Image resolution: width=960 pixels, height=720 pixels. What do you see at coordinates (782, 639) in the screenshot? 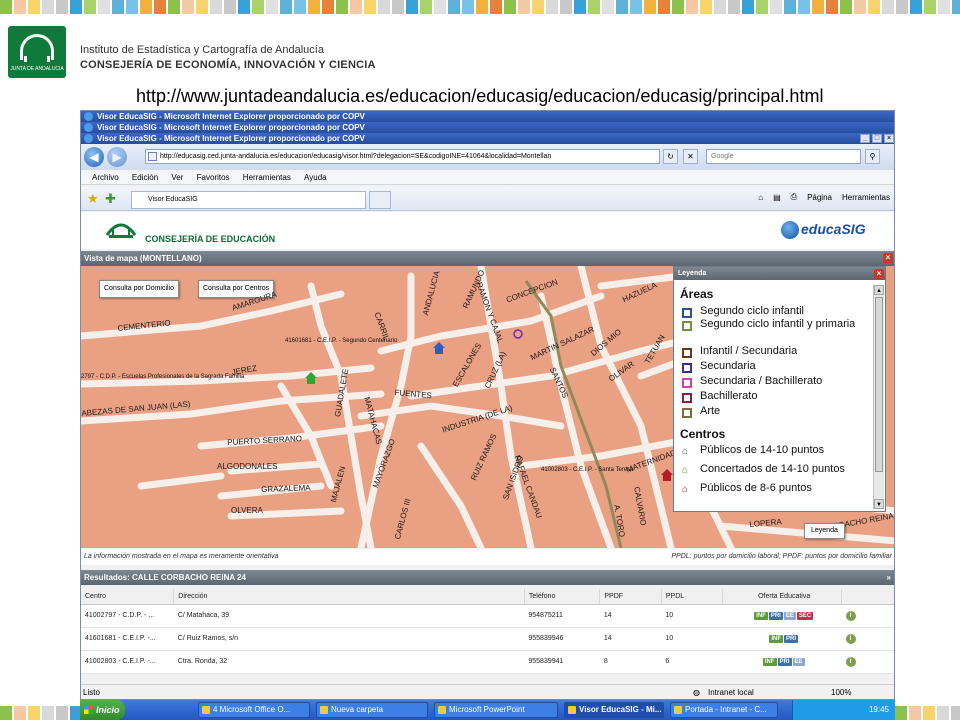
I see `cell-oferta: INF PRI` at bounding box center [782, 639].